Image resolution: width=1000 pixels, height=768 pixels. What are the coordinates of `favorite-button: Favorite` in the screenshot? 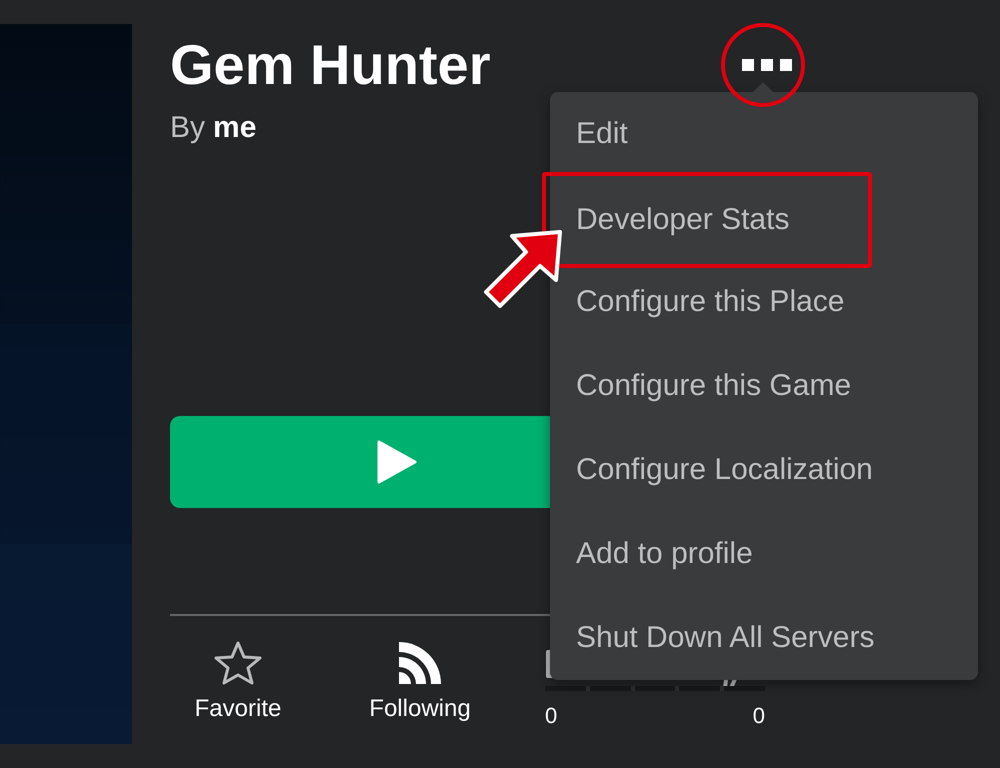 It's located at (238, 682).